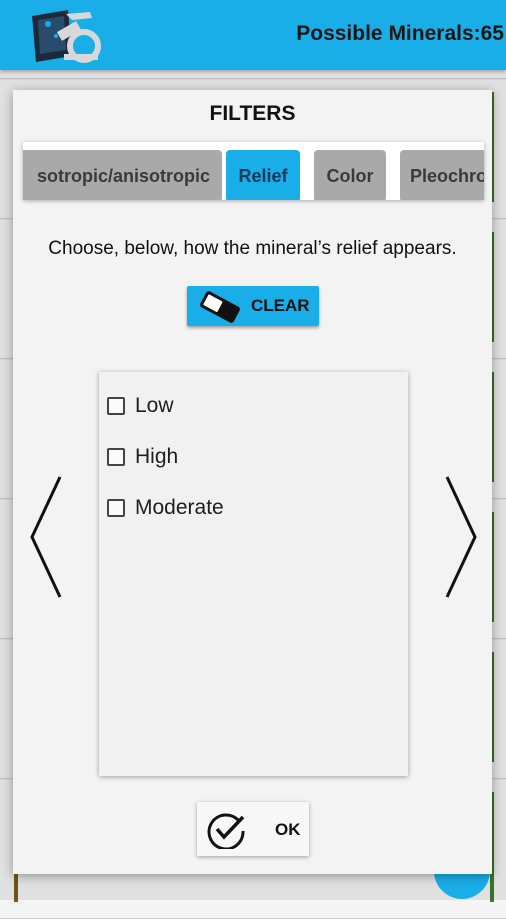  What do you see at coordinates (179, 507) in the screenshot?
I see `option-label: Moderate` at bounding box center [179, 507].